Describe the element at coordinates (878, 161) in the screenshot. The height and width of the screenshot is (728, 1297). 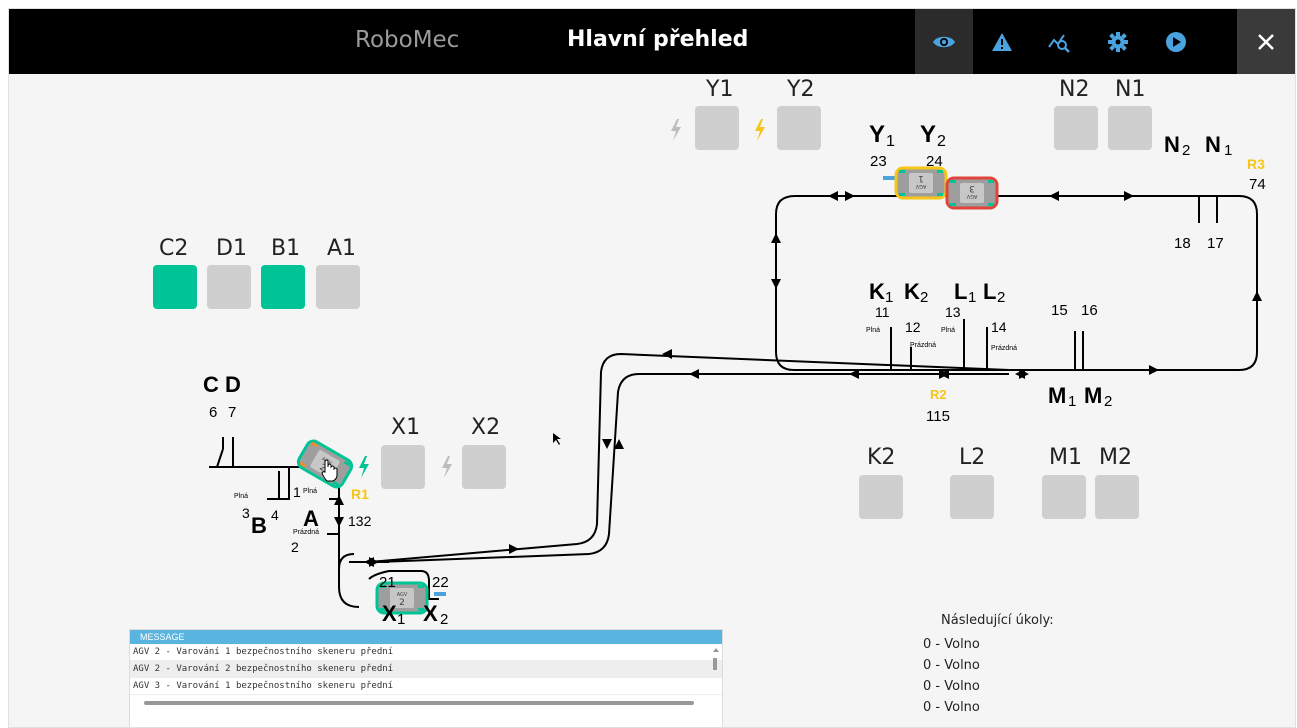
I see `svg-text: 23` at that location.